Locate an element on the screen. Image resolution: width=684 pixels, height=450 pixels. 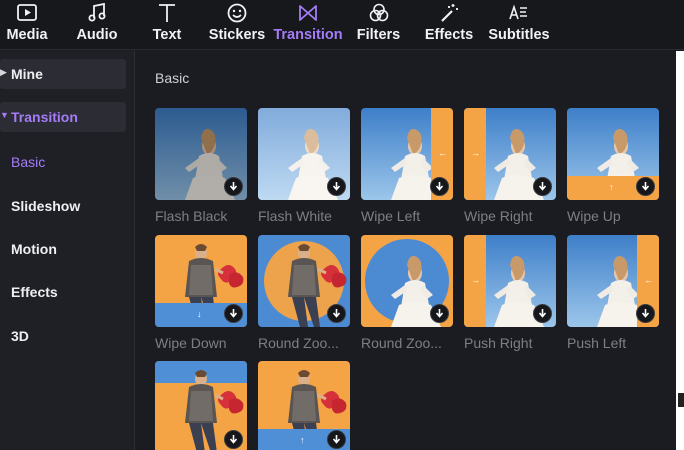
music-note-icon is located at coordinates (97, 12).